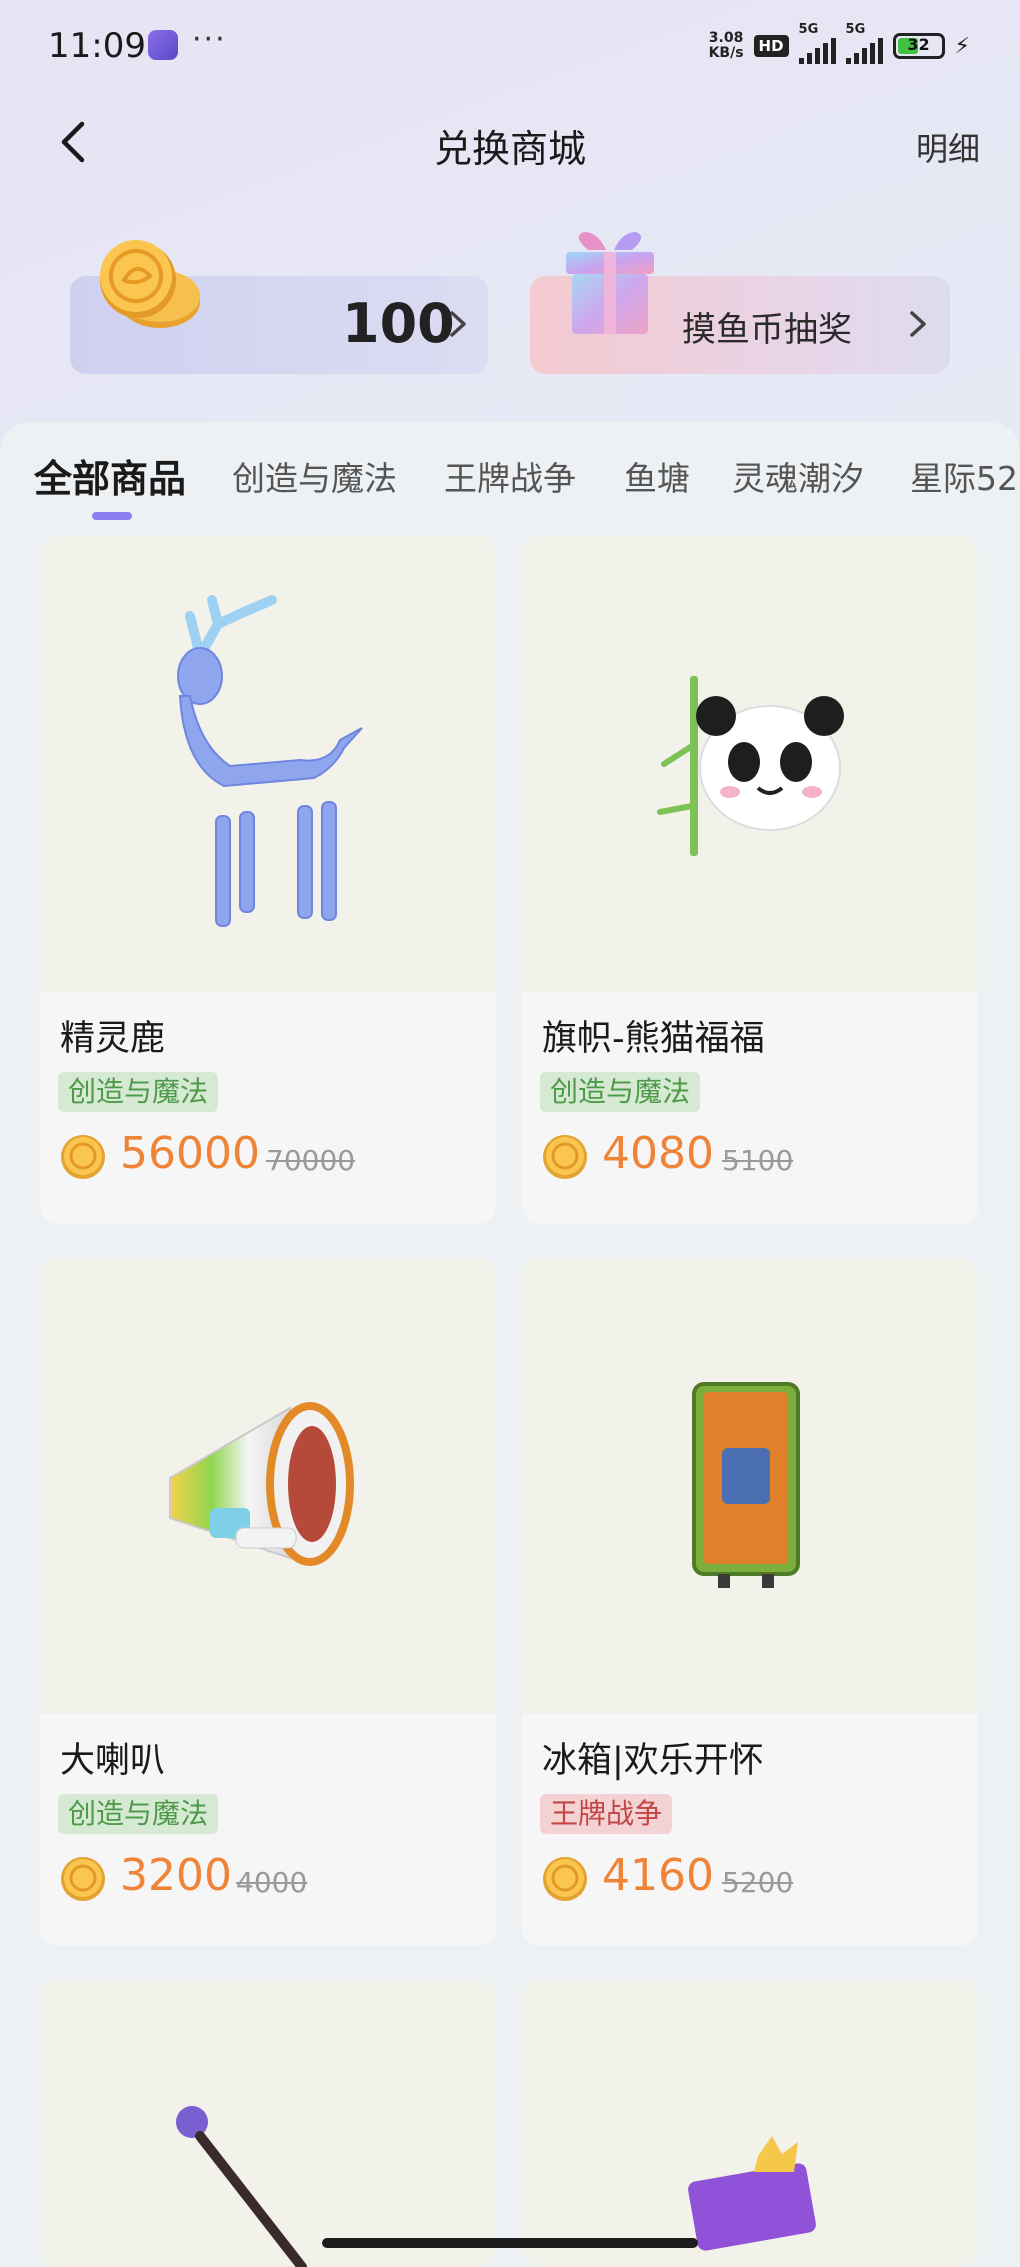  I want to click on product-card: 旗帜-熊猫福福 创造与魔法 4080 5100, so click(750, 880).